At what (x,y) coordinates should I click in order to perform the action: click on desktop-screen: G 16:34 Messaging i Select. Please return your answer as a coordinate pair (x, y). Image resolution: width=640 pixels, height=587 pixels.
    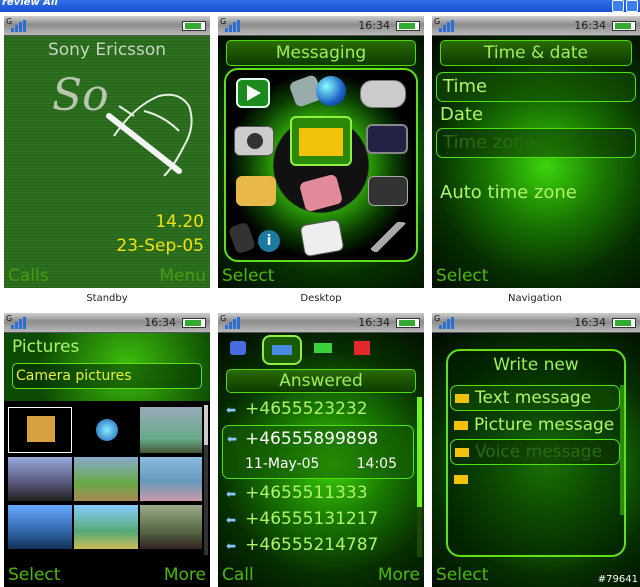
    Looking at the image, I should click on (321, 152).